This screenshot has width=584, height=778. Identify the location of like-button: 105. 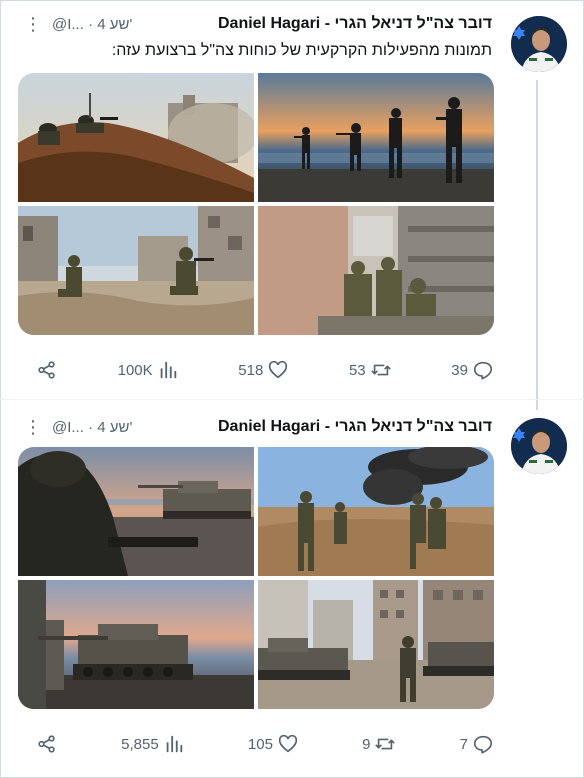
(273, 744).